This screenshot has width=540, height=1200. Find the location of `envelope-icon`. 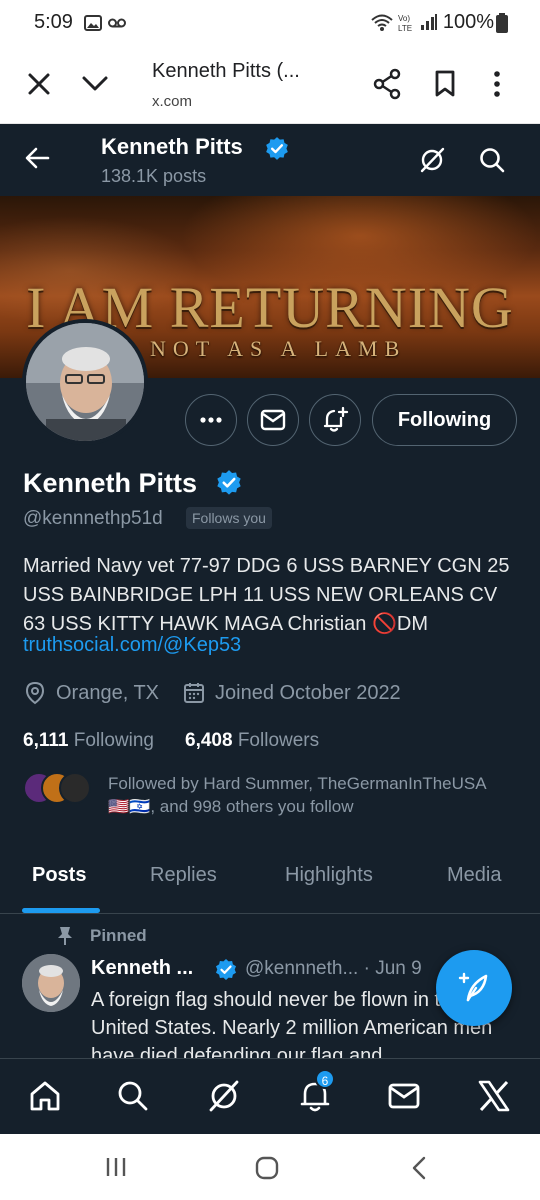

envelope-icon is located at coordinates (273, 420).